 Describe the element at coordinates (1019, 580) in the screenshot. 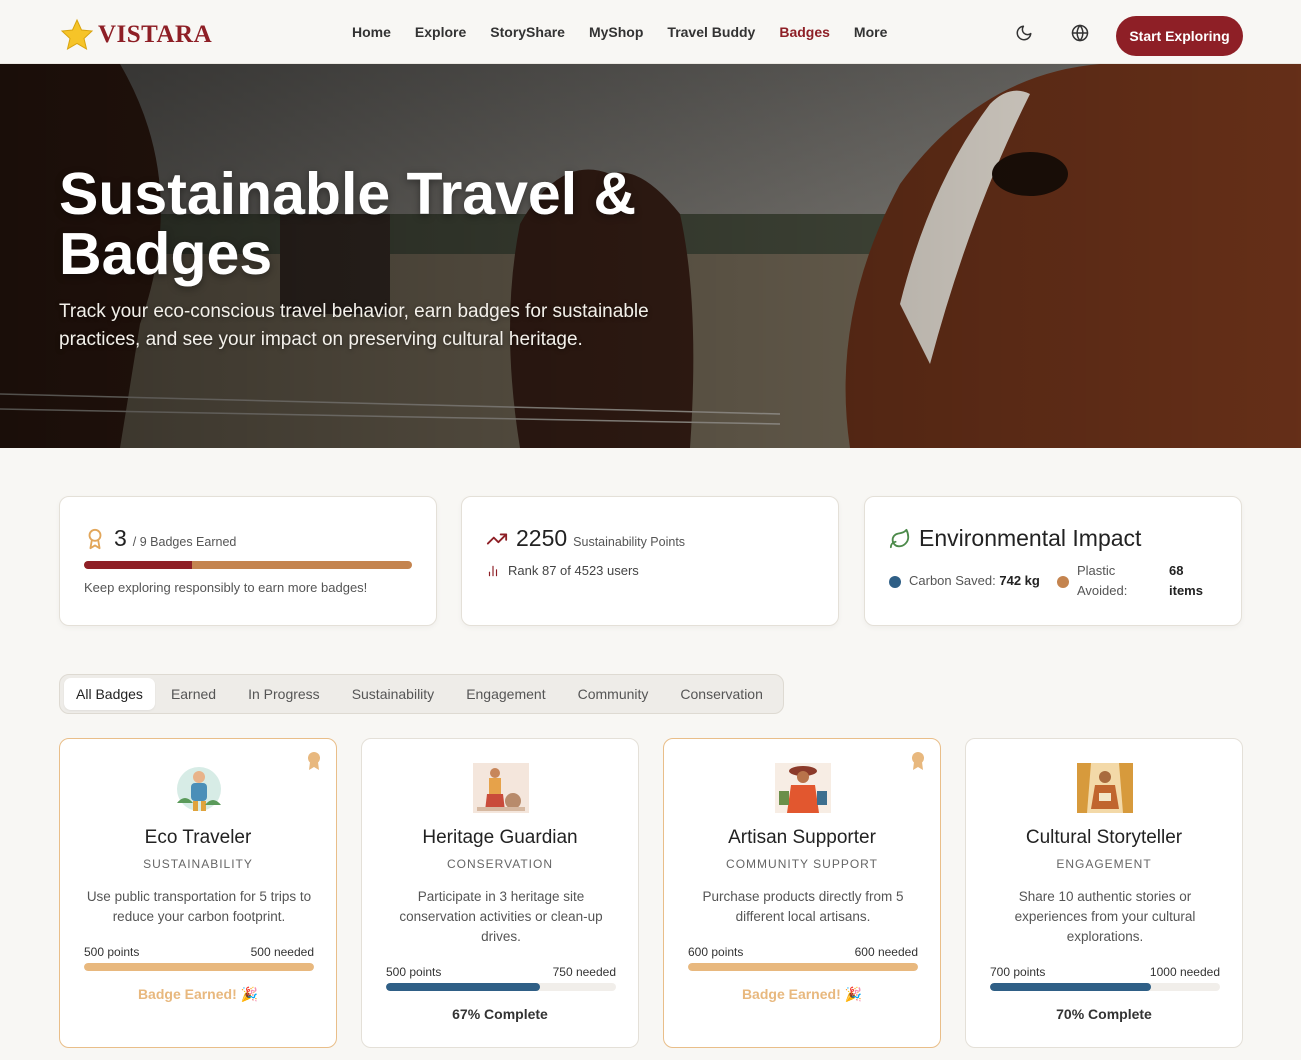

I see `carbon-value: 742 kg` at that location.